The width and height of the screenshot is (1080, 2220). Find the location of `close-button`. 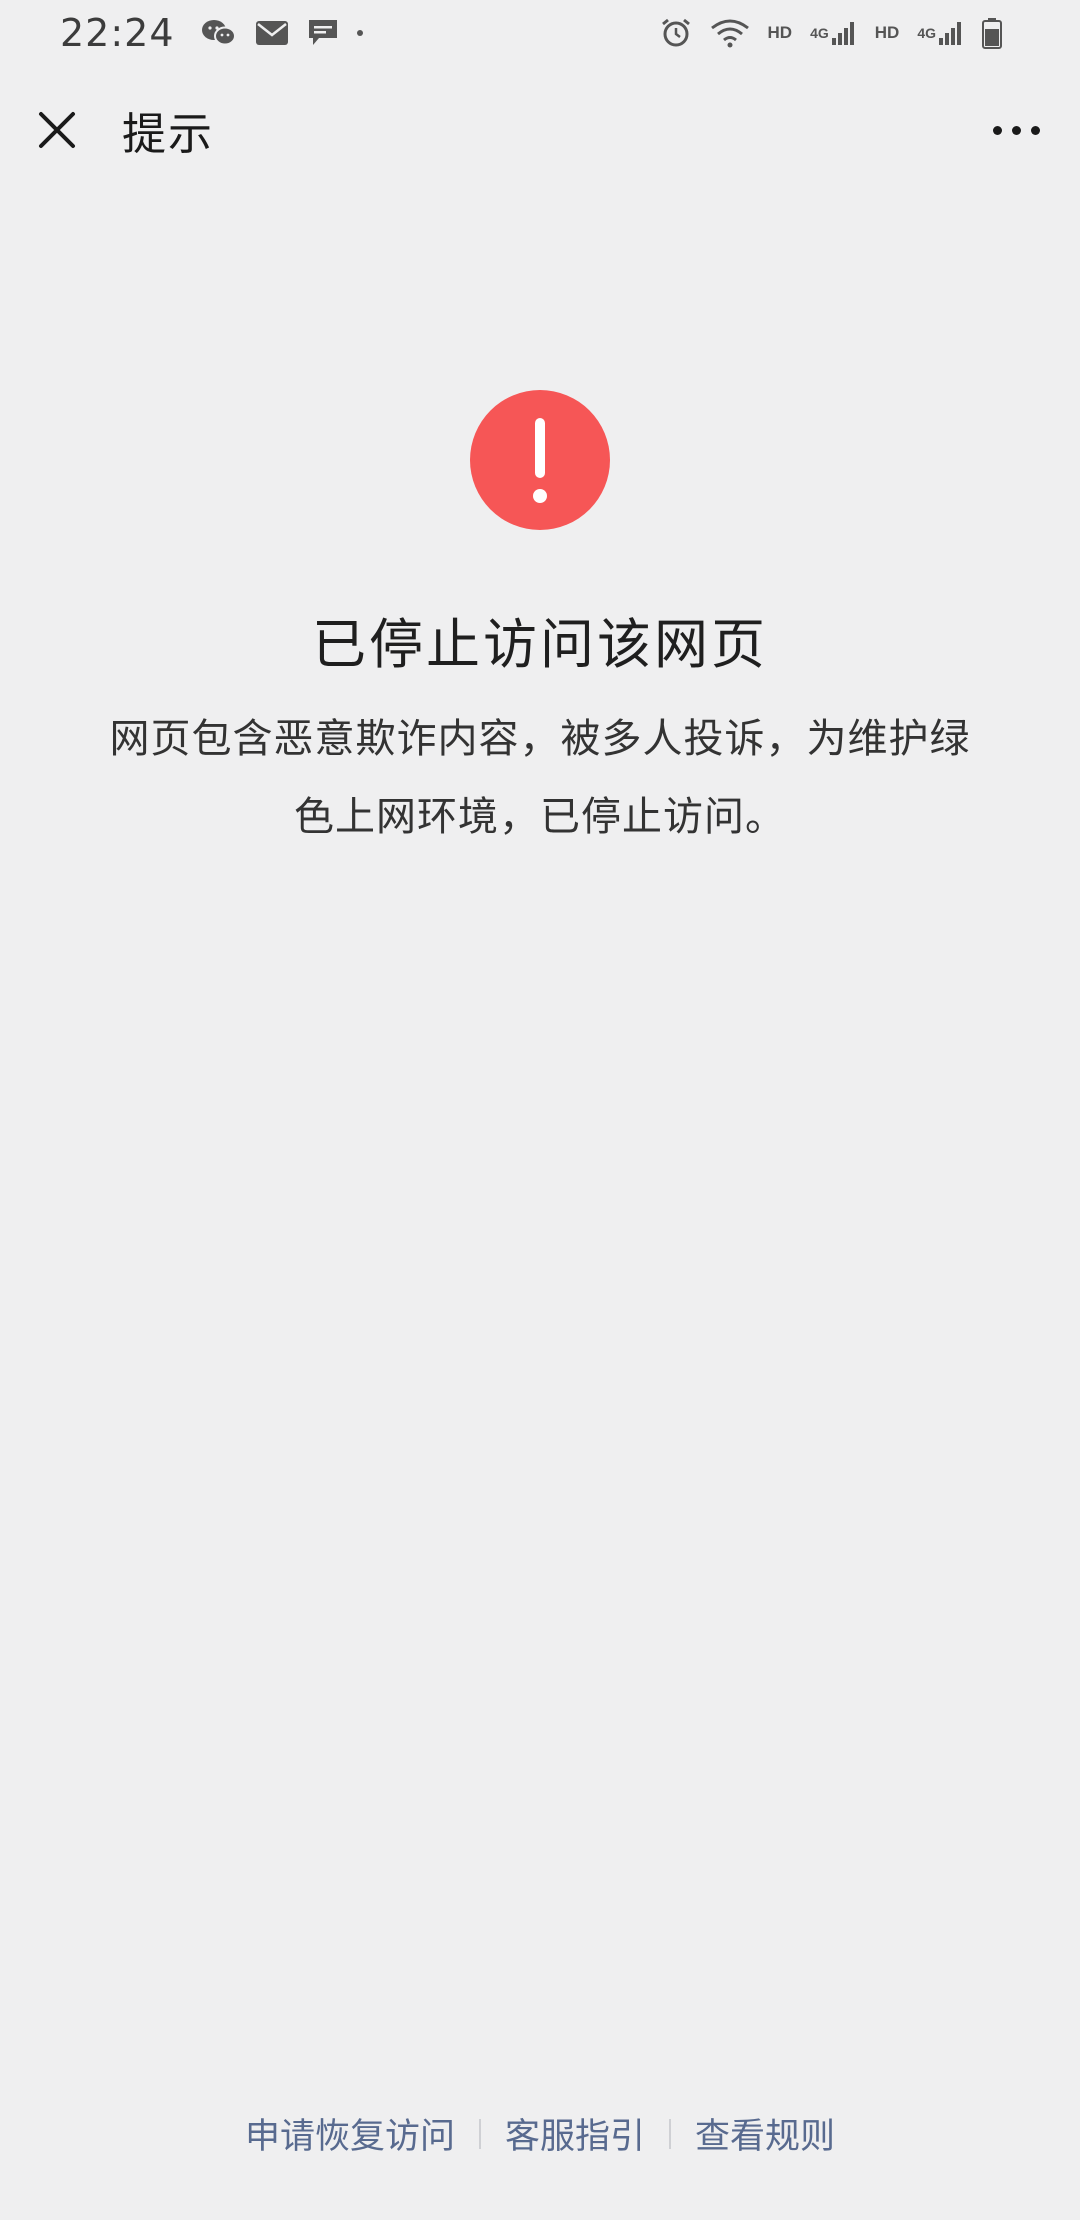

close-button is located at coordinates (57, 130).